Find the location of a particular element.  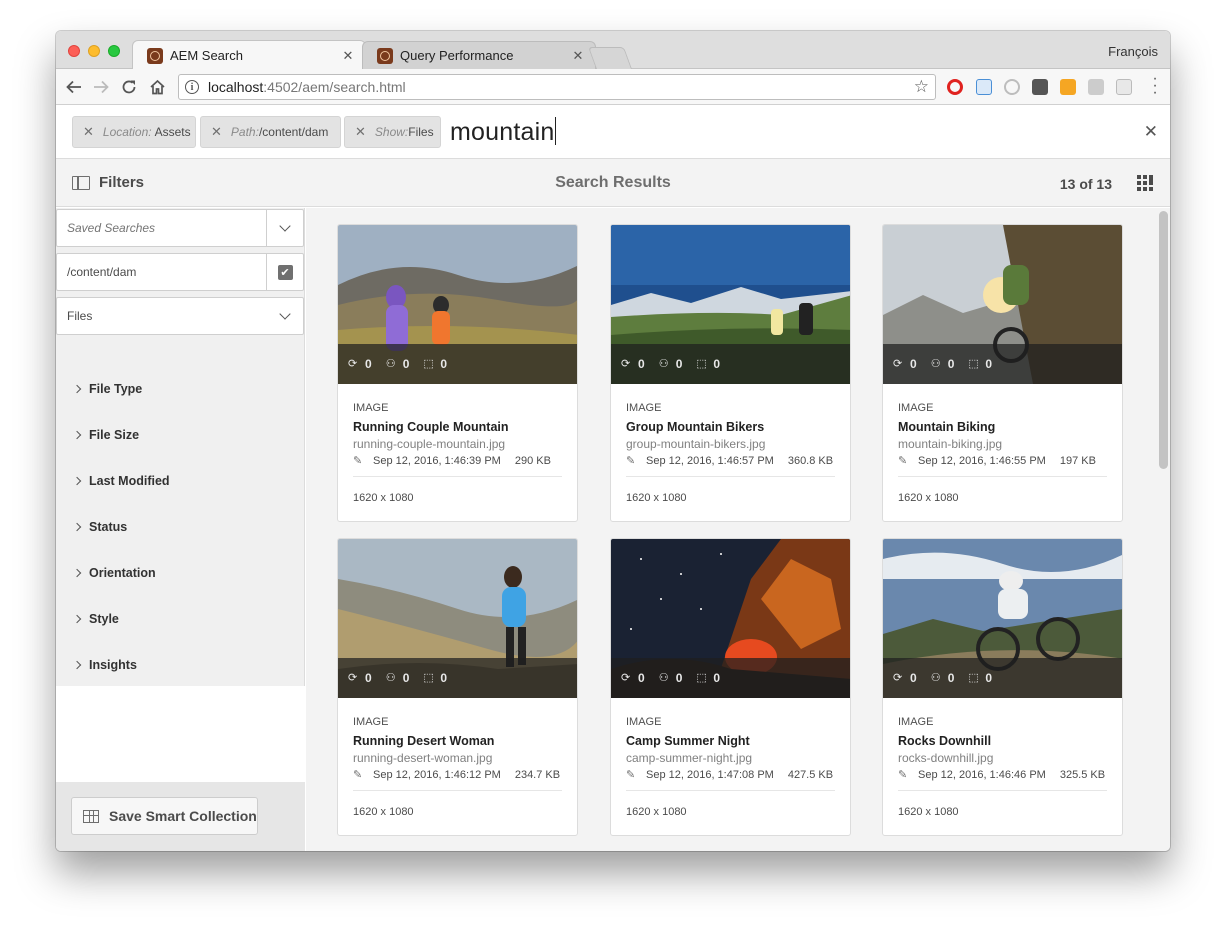

arrow-left-icon is located at coordinates (73, 87).